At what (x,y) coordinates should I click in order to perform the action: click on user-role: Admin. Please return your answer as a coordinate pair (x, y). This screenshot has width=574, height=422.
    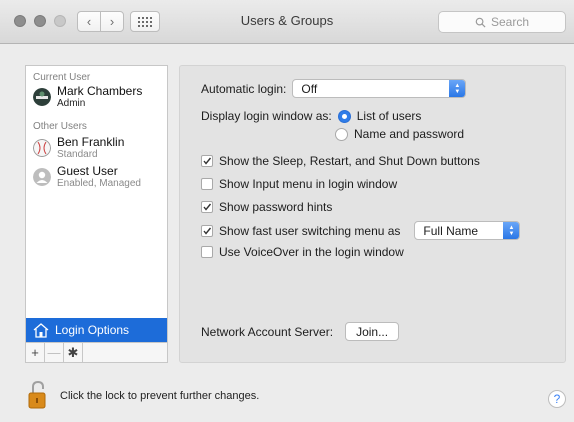
    Looking at the image, I should click on (71, 103).